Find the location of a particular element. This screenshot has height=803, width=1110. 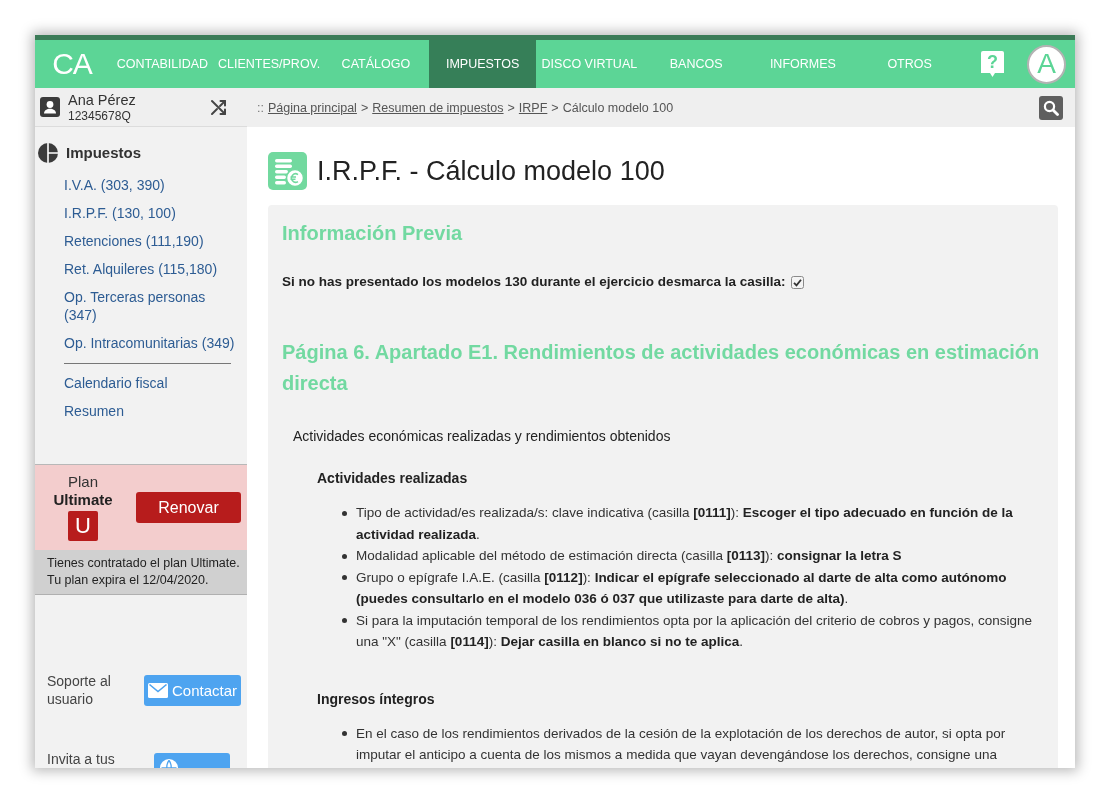

search-icon is located at coordinates (1051, 107).